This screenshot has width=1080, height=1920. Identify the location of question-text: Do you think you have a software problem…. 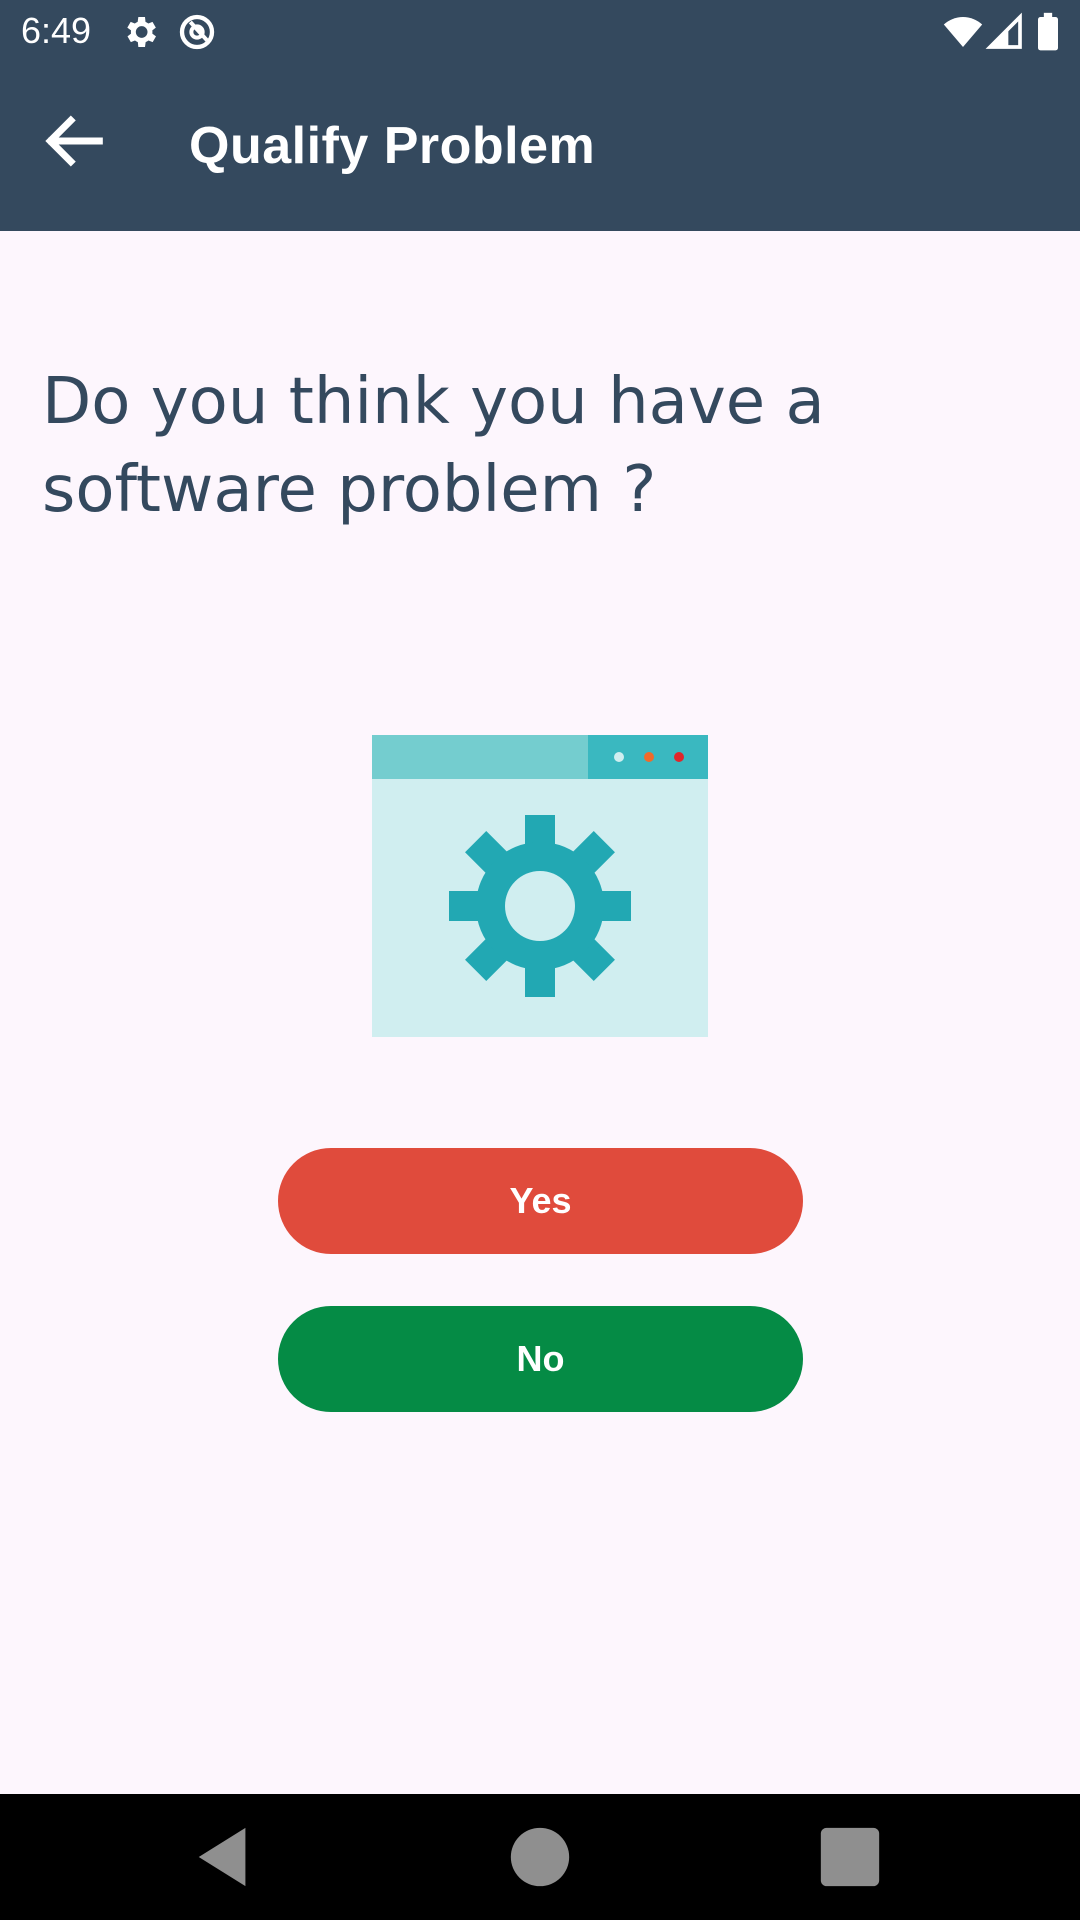
(433, 446).